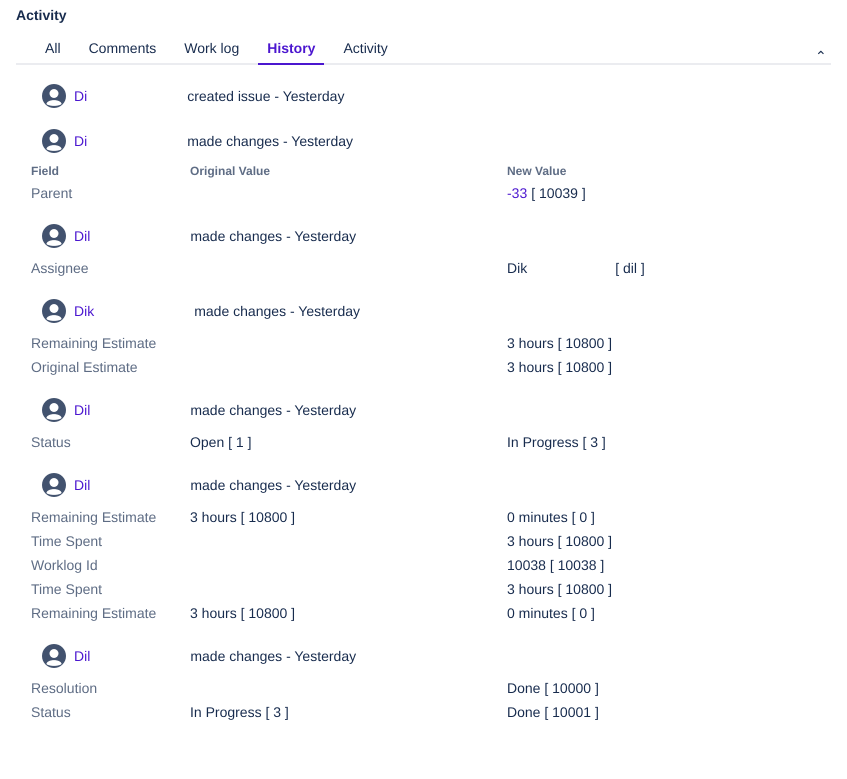 This screenshot has width=847, height=779. Describe the element at coordinates (45, 171) in the screenshot. I see `column-header: Field` at that location.